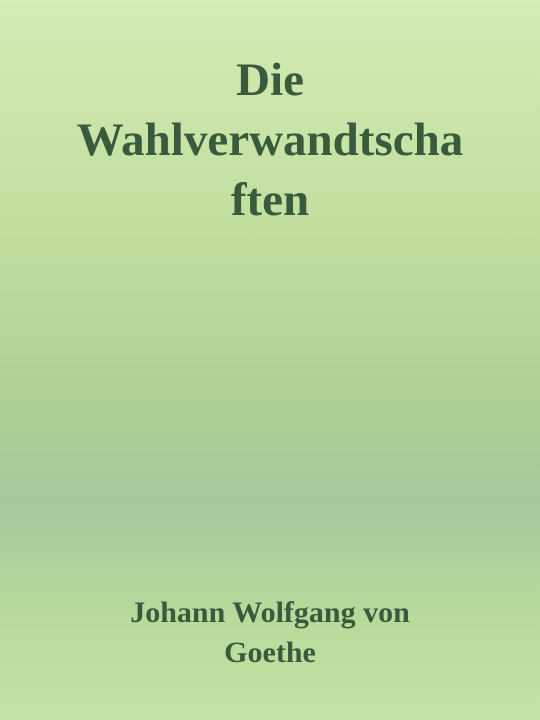  What do you see at coordinates (270, 80) in the screenshot?
I see `book-title-line: Die` at bounding box center [270, 80].